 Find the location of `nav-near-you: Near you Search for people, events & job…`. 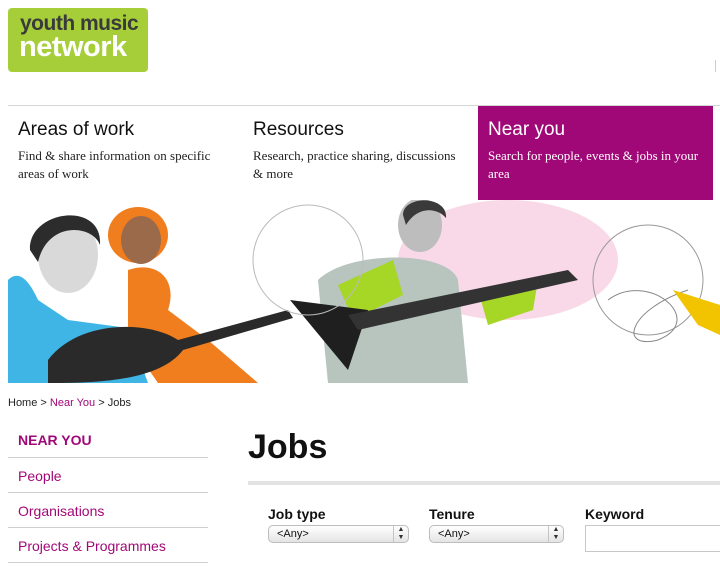

nav-near-you: Near you Search for people, events & job… is located at coordinates (595, 153).